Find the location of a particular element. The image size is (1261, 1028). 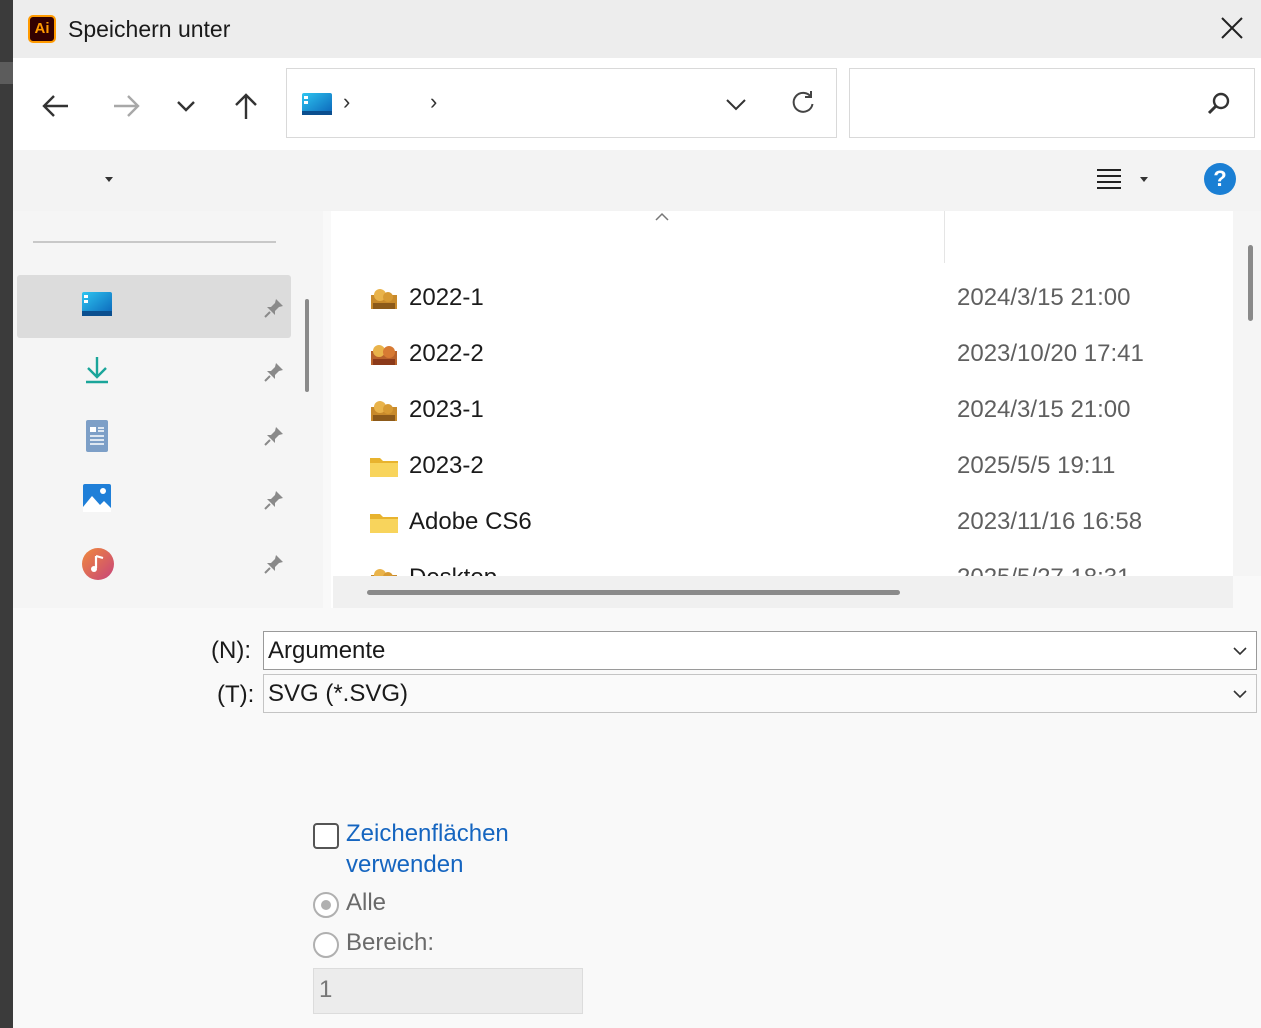

help-button: ? is located at coordinates (1220, 179).